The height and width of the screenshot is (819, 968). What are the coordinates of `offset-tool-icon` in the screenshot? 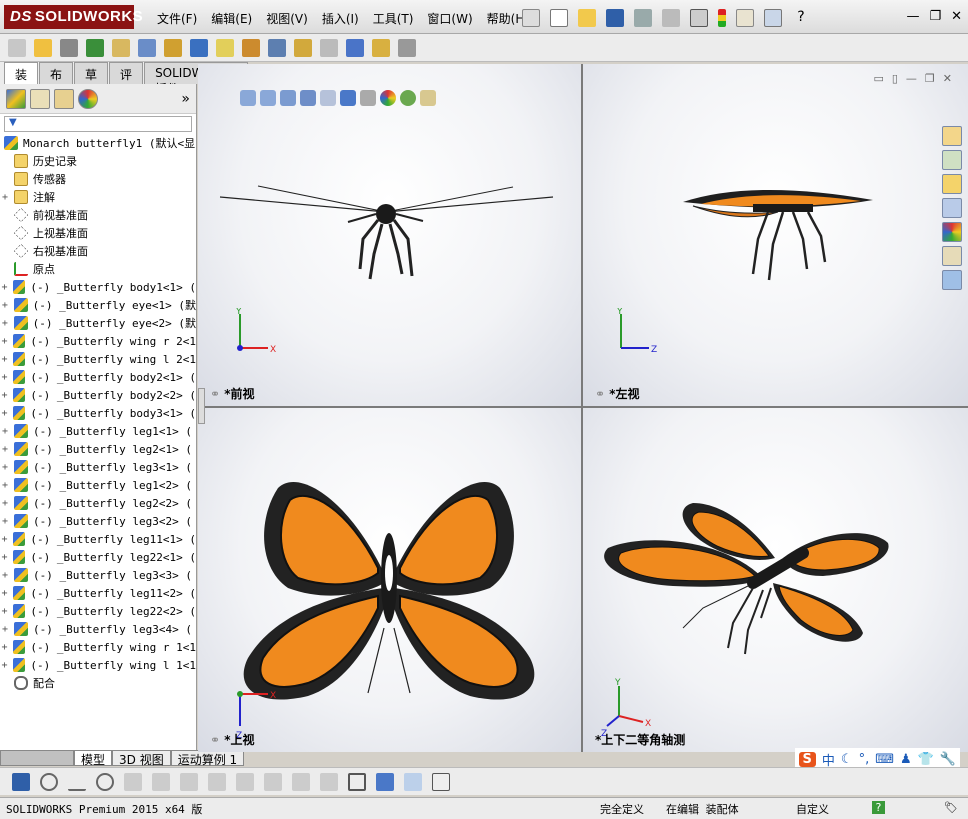 It's located at (217, 781).